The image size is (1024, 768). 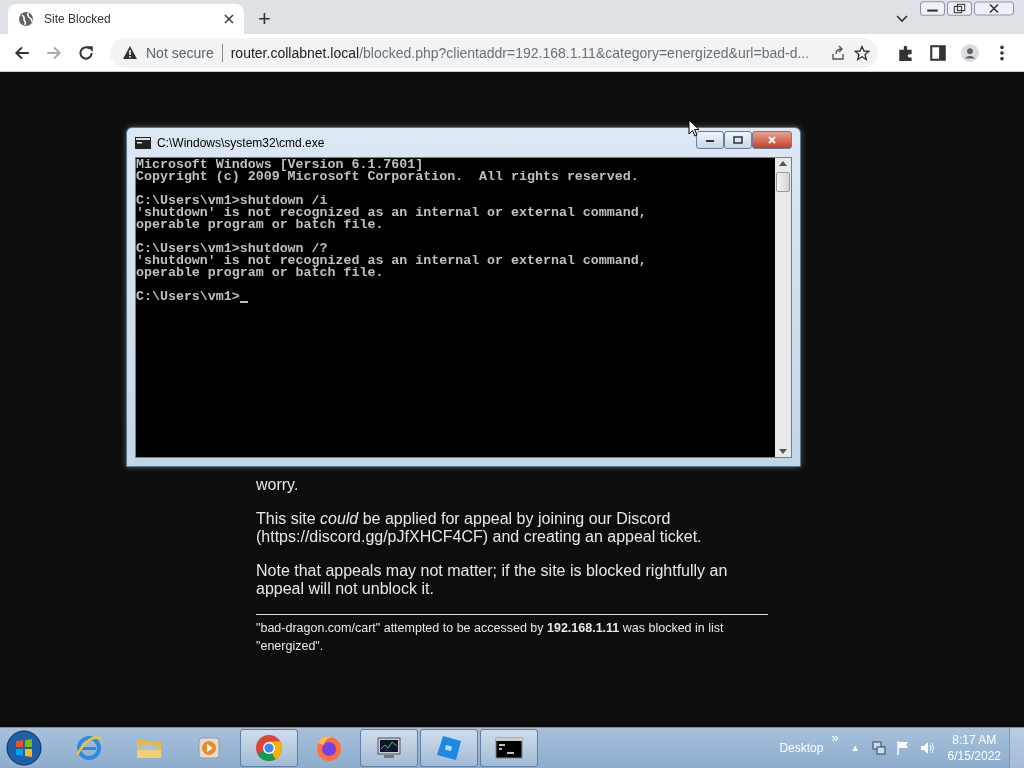 I want to click on console-line: C:\Users\vm1>, so click(x=188, y=297).